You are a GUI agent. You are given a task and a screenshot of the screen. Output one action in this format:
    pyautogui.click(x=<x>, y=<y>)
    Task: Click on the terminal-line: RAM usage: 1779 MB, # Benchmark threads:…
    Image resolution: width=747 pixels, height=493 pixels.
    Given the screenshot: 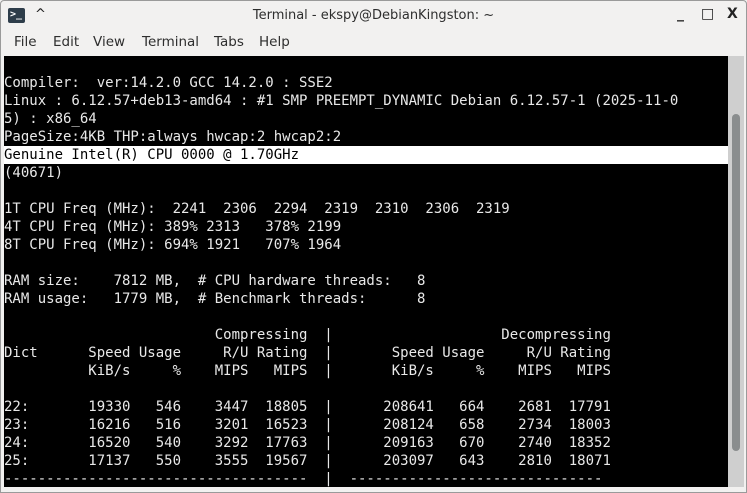 What is the action you would take?
    pyautogui.click(x=215, y=299)
    